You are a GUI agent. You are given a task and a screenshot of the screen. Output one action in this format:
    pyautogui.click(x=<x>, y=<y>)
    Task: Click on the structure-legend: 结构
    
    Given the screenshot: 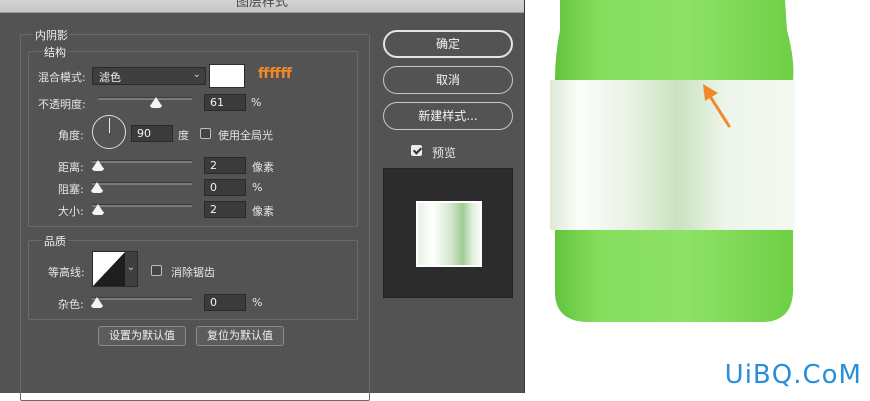 What is the action you would take?
    pyautogui.click(x=55, y=52)
    